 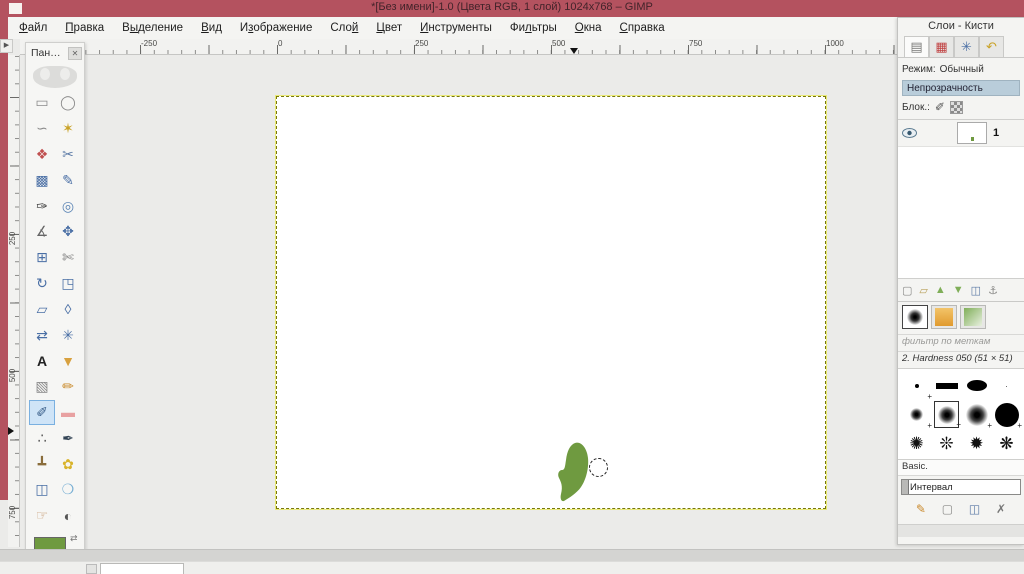 What do you see at coordinates (42, 284) in the screenshot?
I see `rotate-tool: ↻` at bounding box center [42, 284].